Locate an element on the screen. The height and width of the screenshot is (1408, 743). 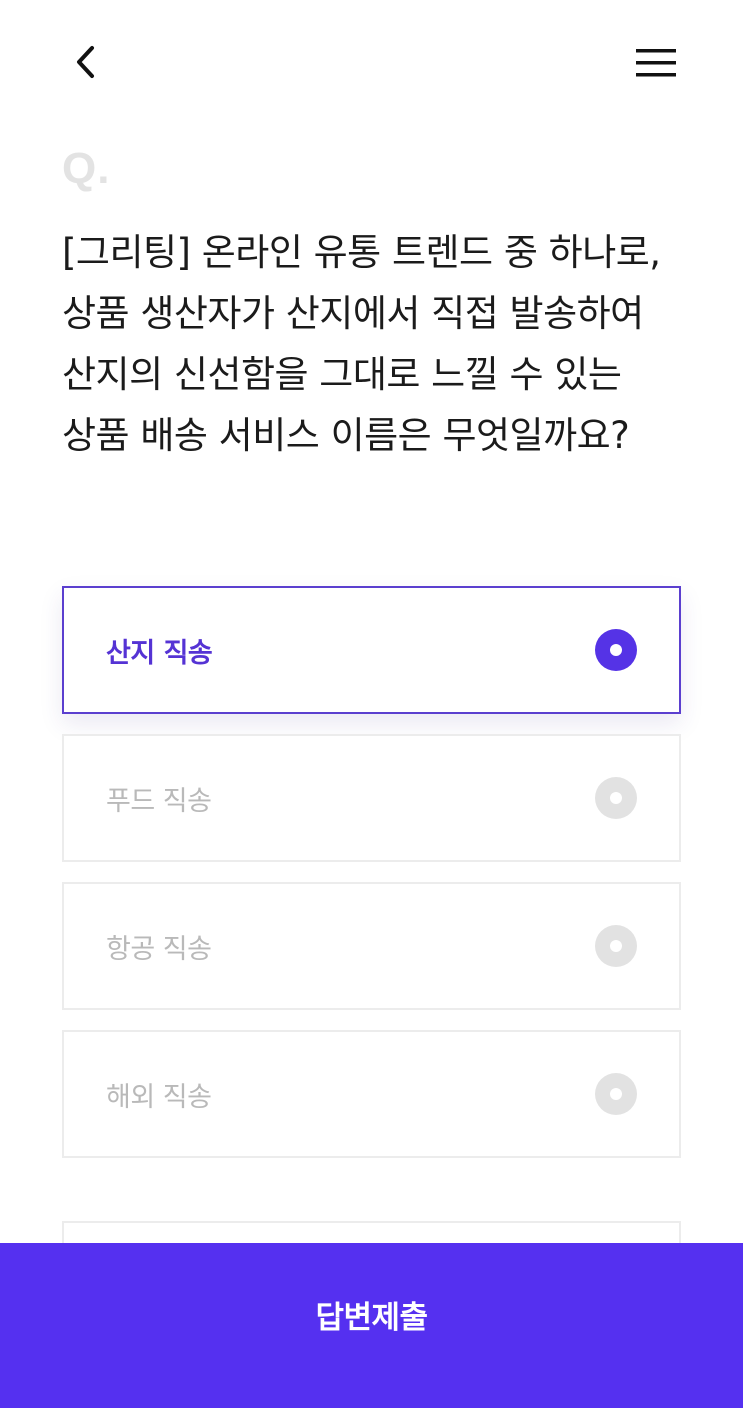
answer-option-3: 항공 직송 is located at coordinates (371, 946).